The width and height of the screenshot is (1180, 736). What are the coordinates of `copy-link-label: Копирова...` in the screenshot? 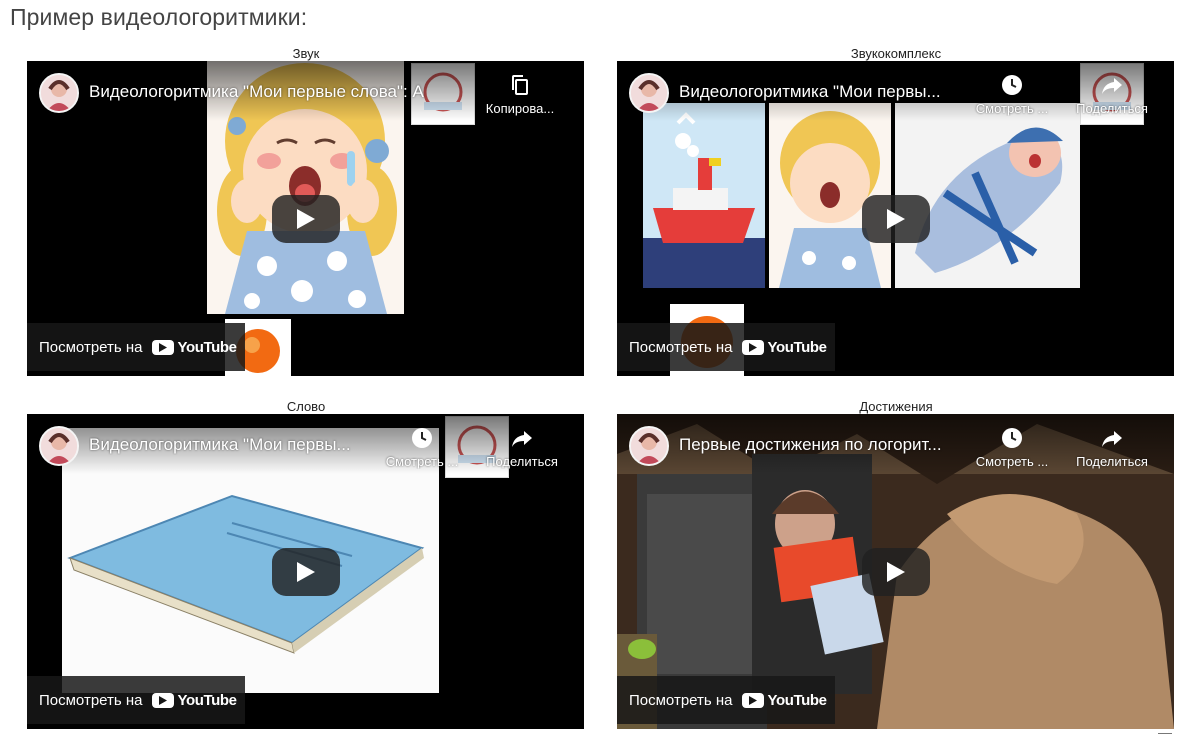 It's located at (520, 108).